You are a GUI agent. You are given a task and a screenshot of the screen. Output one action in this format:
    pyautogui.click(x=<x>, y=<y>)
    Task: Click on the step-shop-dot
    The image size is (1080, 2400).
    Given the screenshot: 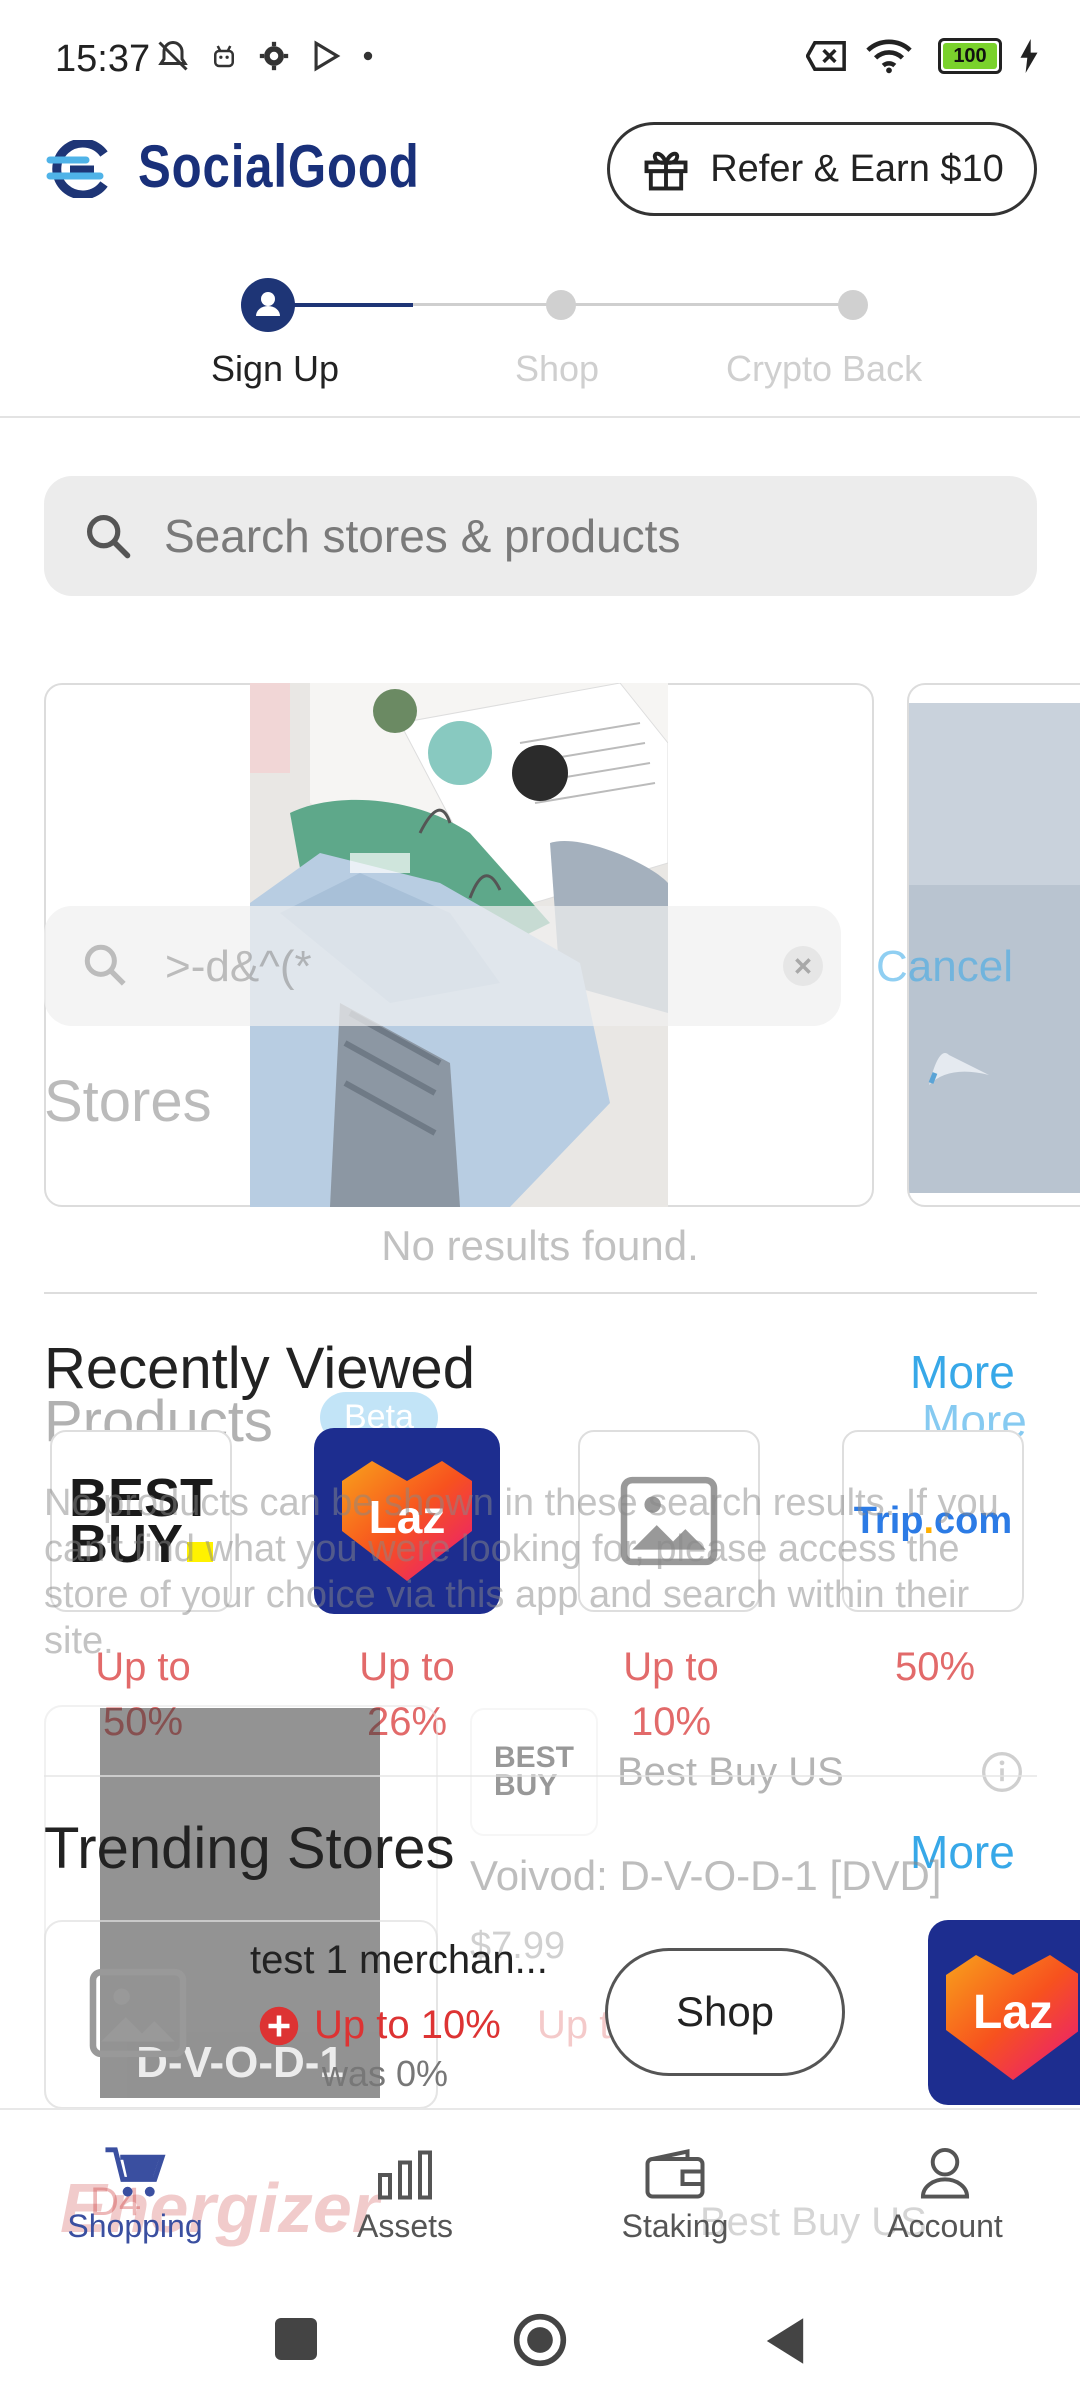 What is the action you would take?
    pyautogui.click(x=561, y=305)
    